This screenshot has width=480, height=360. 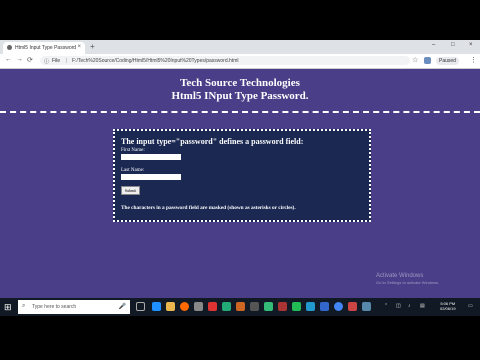 What do you see at coordinates (240, 47) in the screenshot?
I see `tab-strip: Html5 Input Type Password × + – □ ×` at bounding box center [240, 47].